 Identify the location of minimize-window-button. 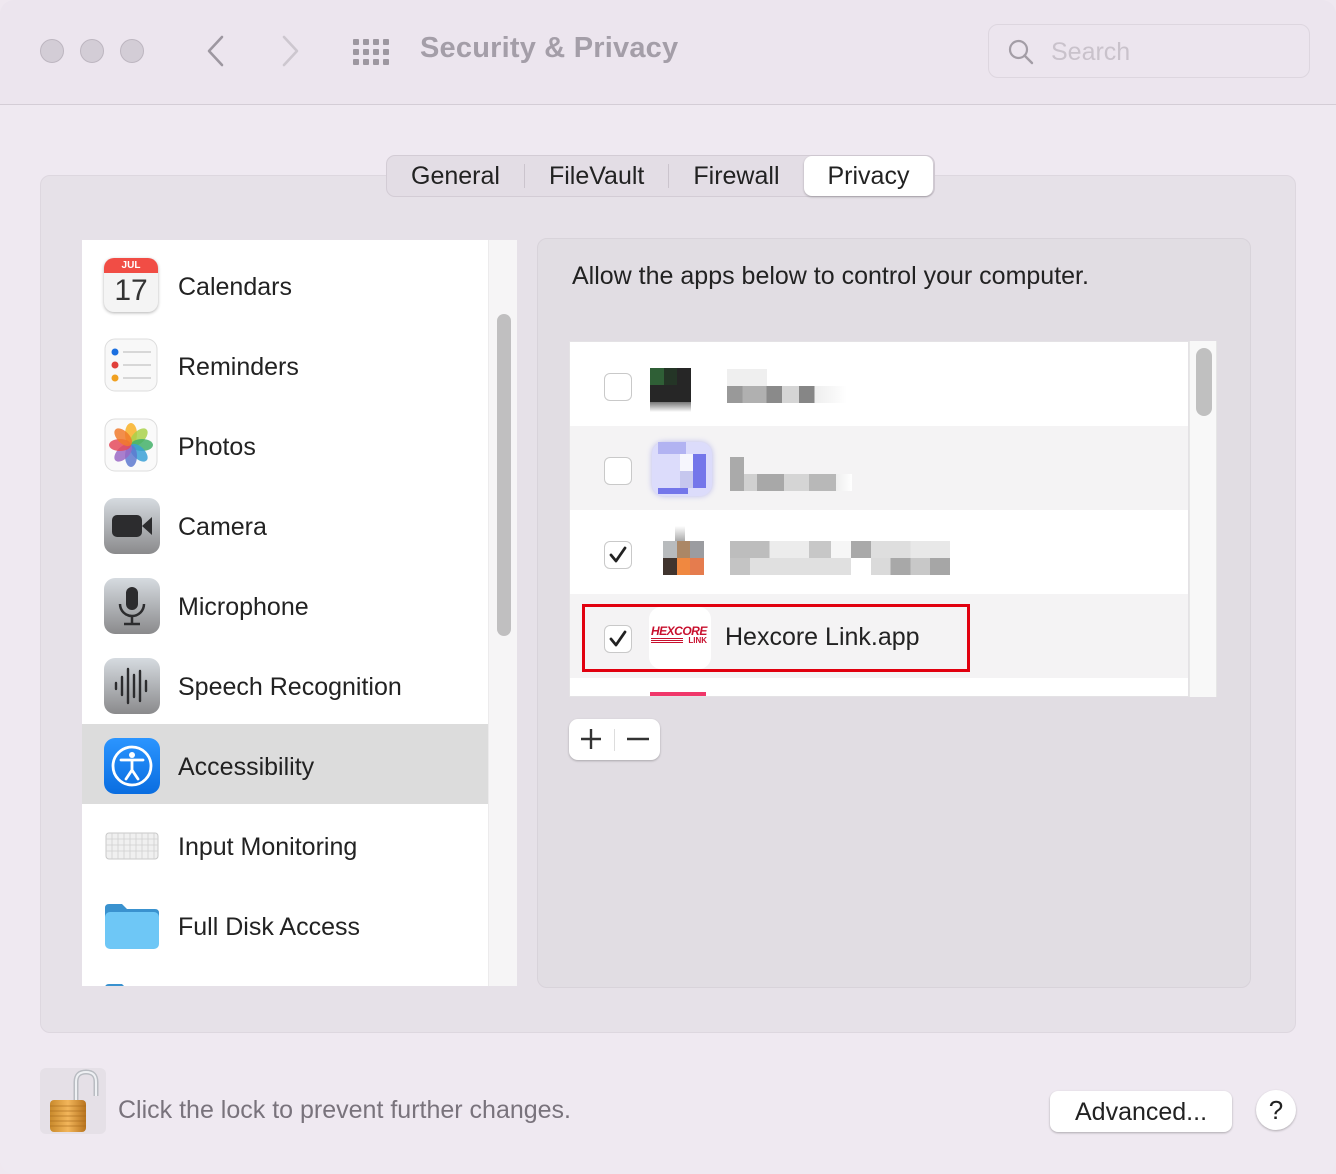
(92, 51).